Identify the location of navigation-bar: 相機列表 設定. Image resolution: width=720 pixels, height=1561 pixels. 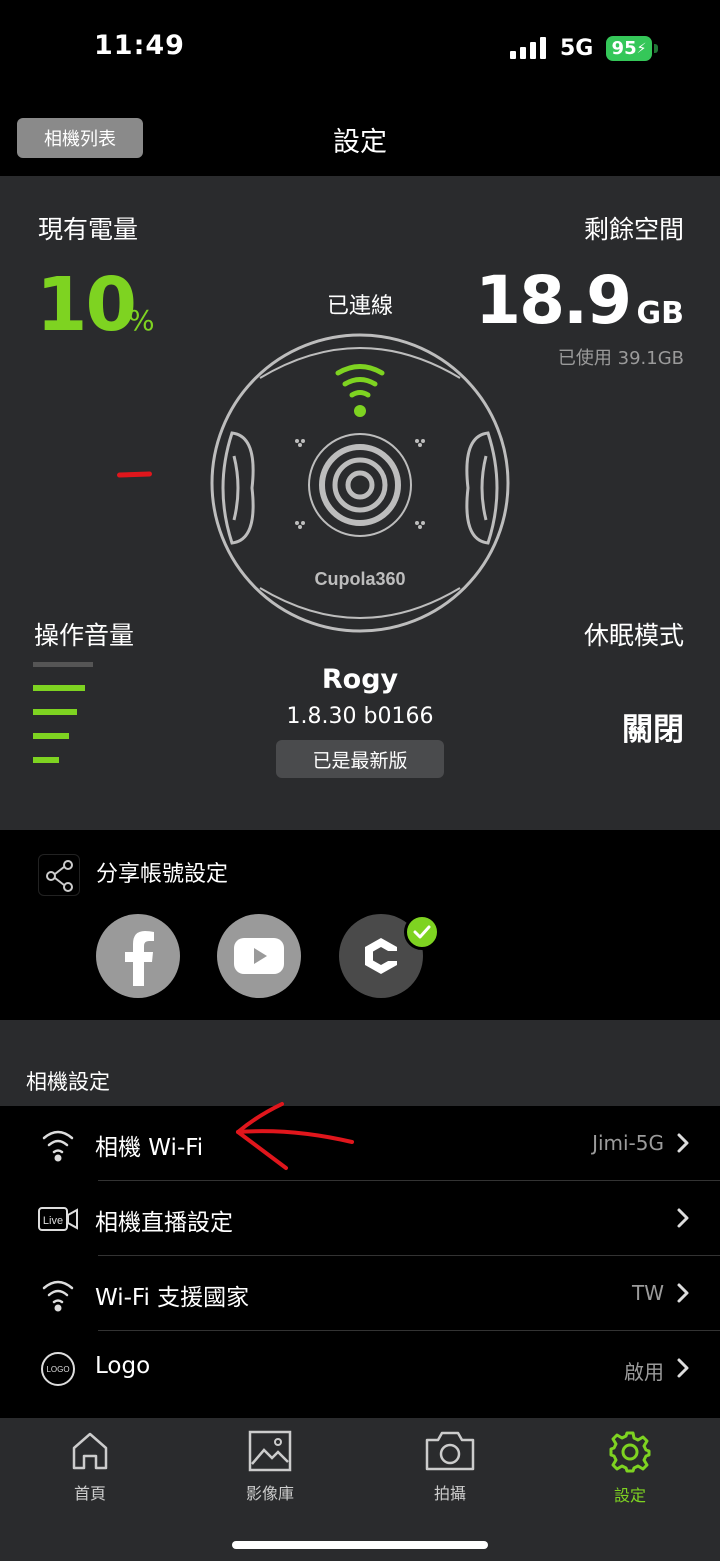
(360, 138).